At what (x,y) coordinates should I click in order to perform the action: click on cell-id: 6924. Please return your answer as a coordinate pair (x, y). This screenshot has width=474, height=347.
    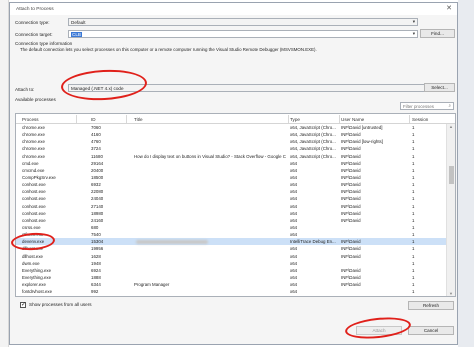
    Looking at the image, I should click on (96, 270).